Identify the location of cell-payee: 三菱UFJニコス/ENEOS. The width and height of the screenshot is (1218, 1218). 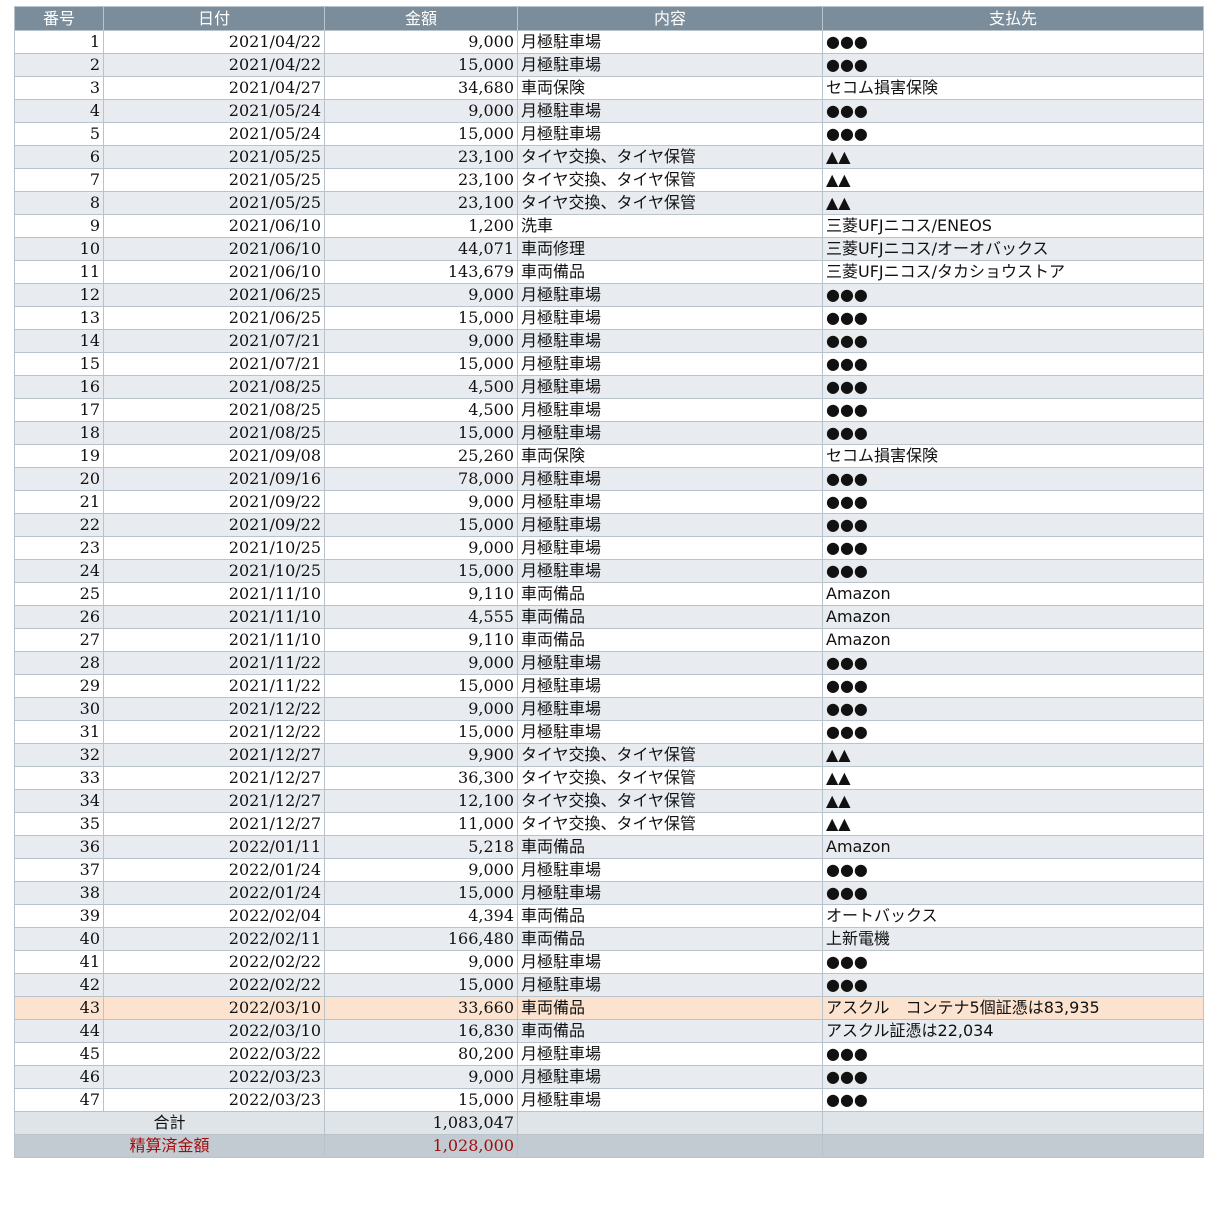
(1013, 226).